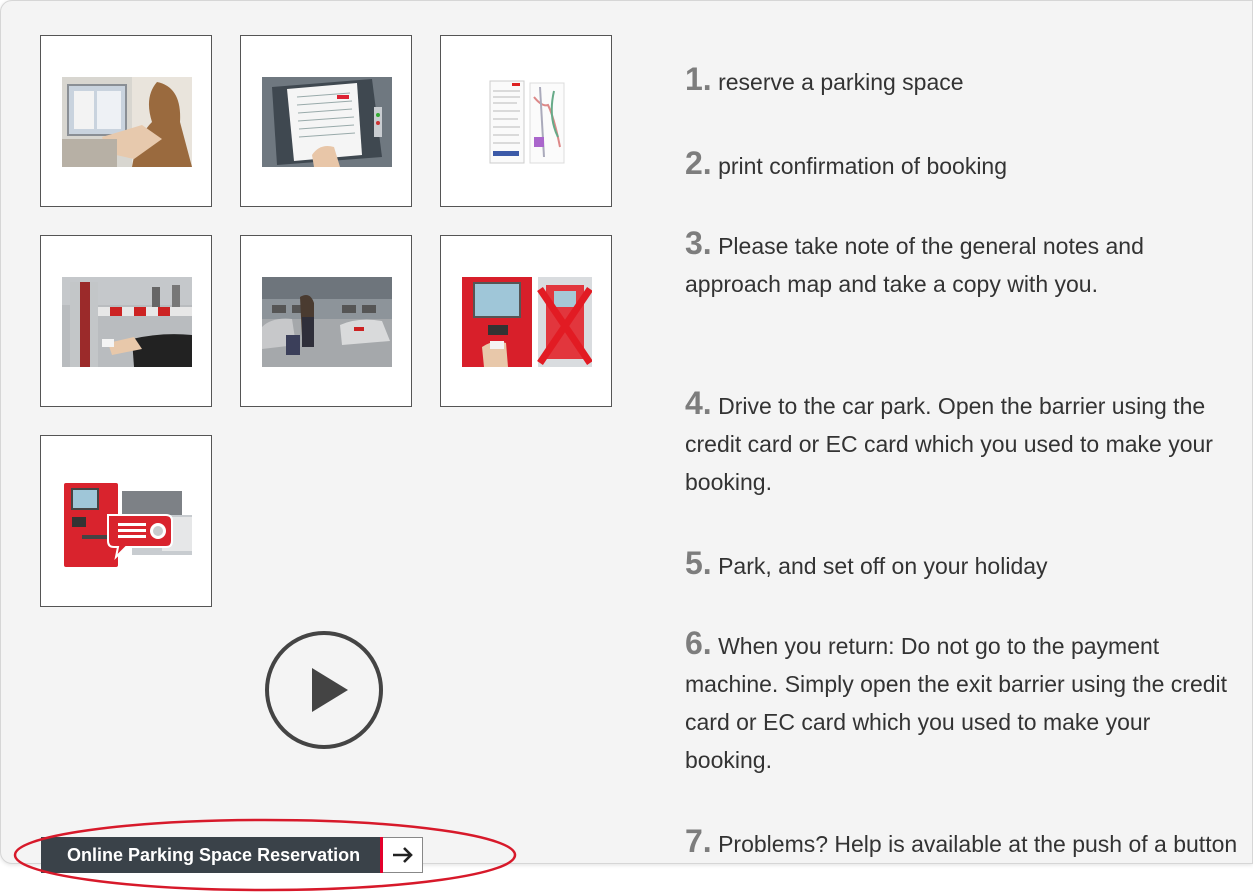 This screenshot has height=894, width=1253. I want to click on help-button-terminal-photo-icon, so click(127, 522).